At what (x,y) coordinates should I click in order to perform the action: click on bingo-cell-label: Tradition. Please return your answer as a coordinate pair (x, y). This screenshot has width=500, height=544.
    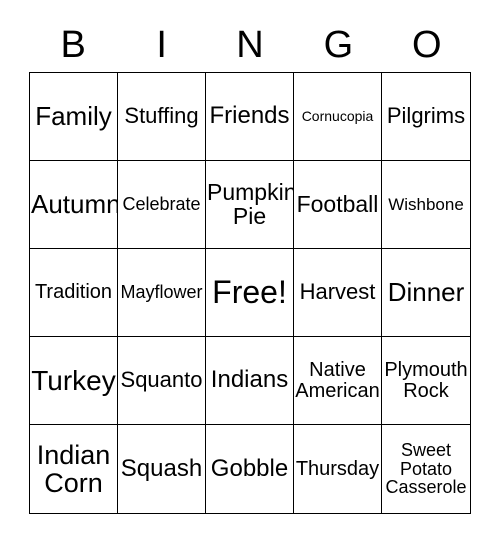
    Looking at the image, I should click on (73, 292).